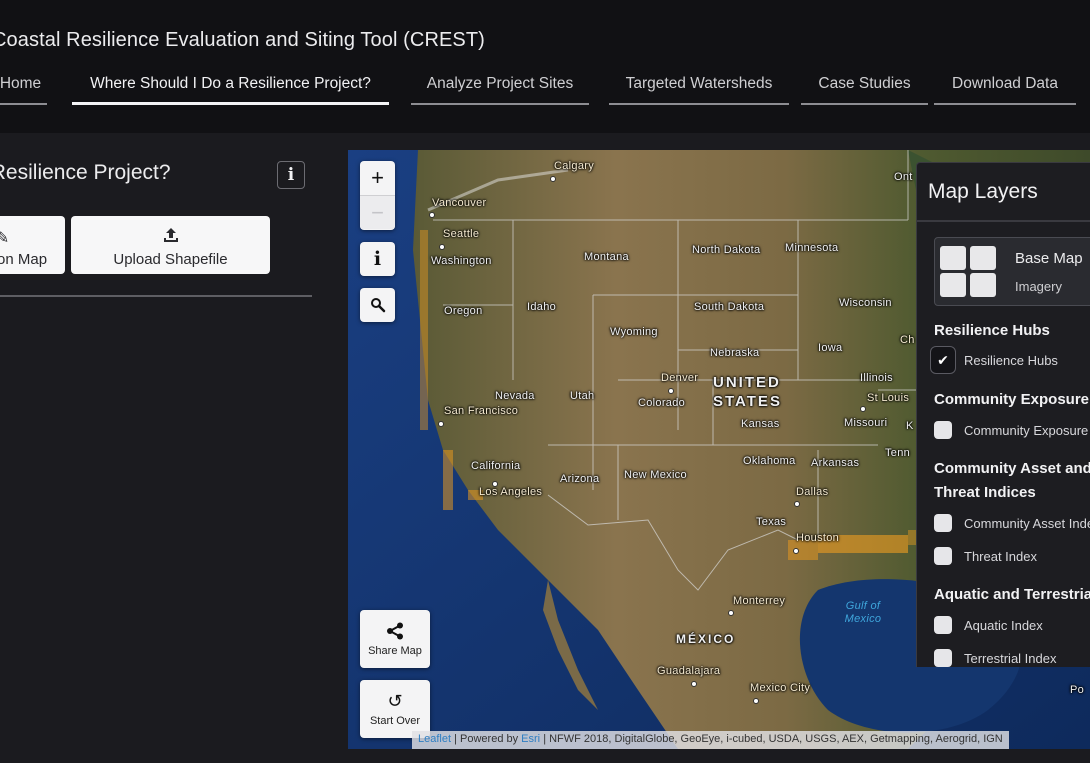 Image resolution: width=1090 pixels, height=763 pixels. What do you see at coordinates (463, 311) in the screenshot?
I see `map-label-oregon: Oregon` at bounding box center [463, 311].